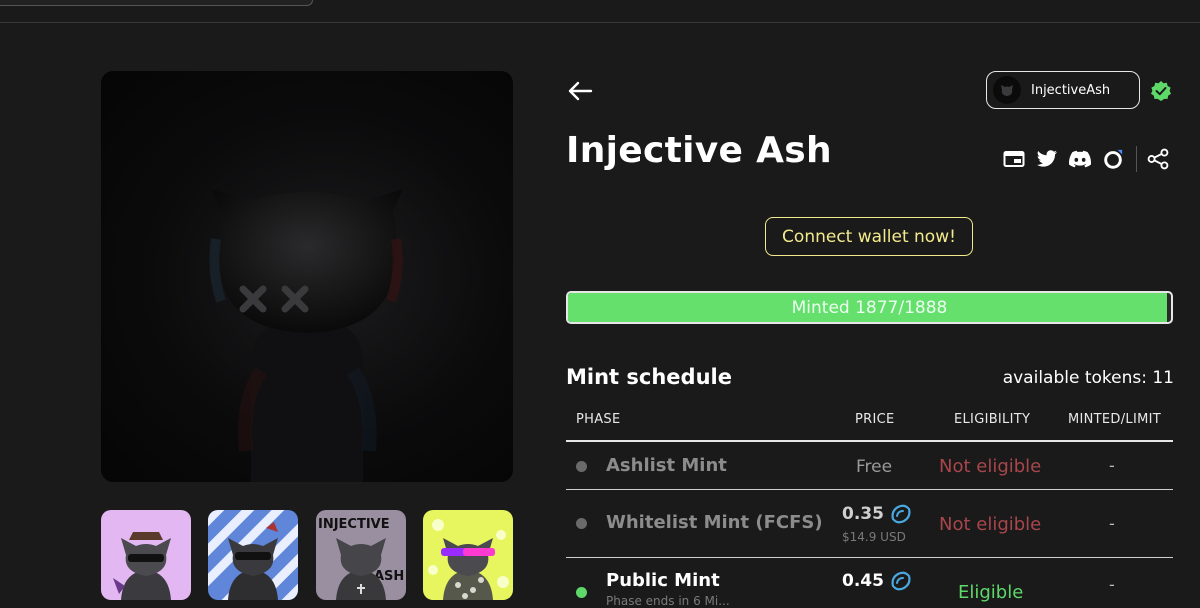 The width and height of the screenshot is (1200, 608). I want to click on share-button, so click(1158, 159).